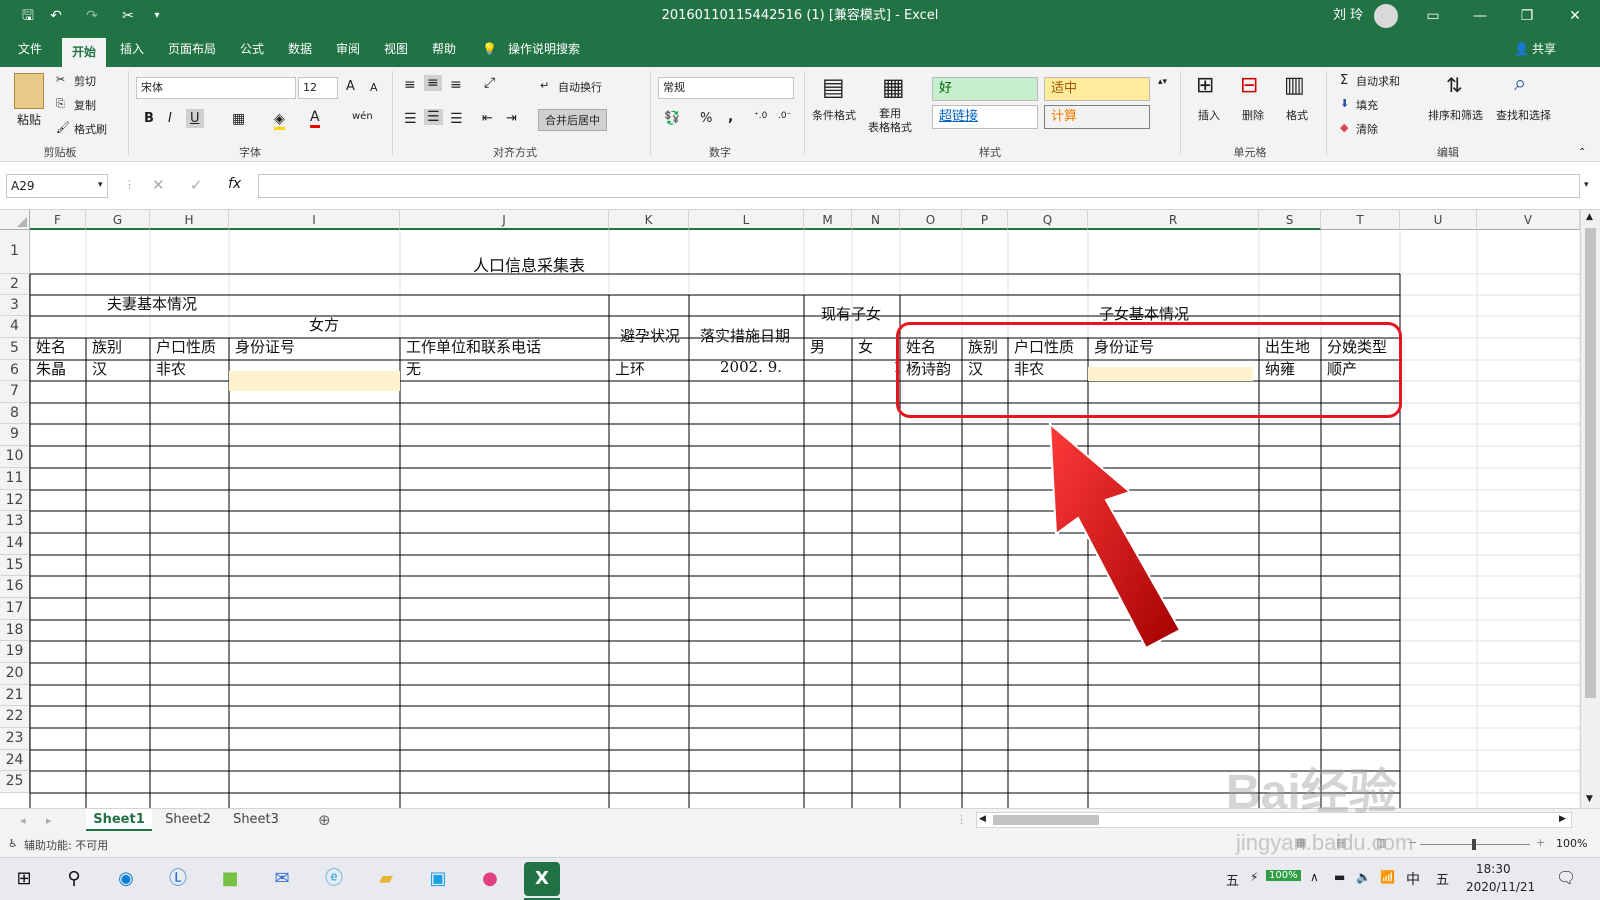  I want to click on header-male: 男, so click(816, 346).